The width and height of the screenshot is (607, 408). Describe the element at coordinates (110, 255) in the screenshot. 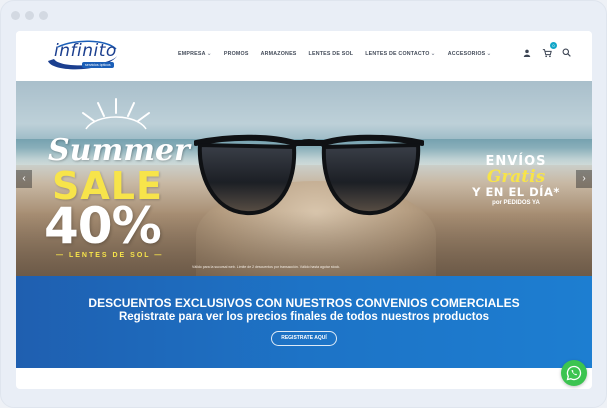

I see `promo-category-text: — LENTES DE SOL —` at that location.